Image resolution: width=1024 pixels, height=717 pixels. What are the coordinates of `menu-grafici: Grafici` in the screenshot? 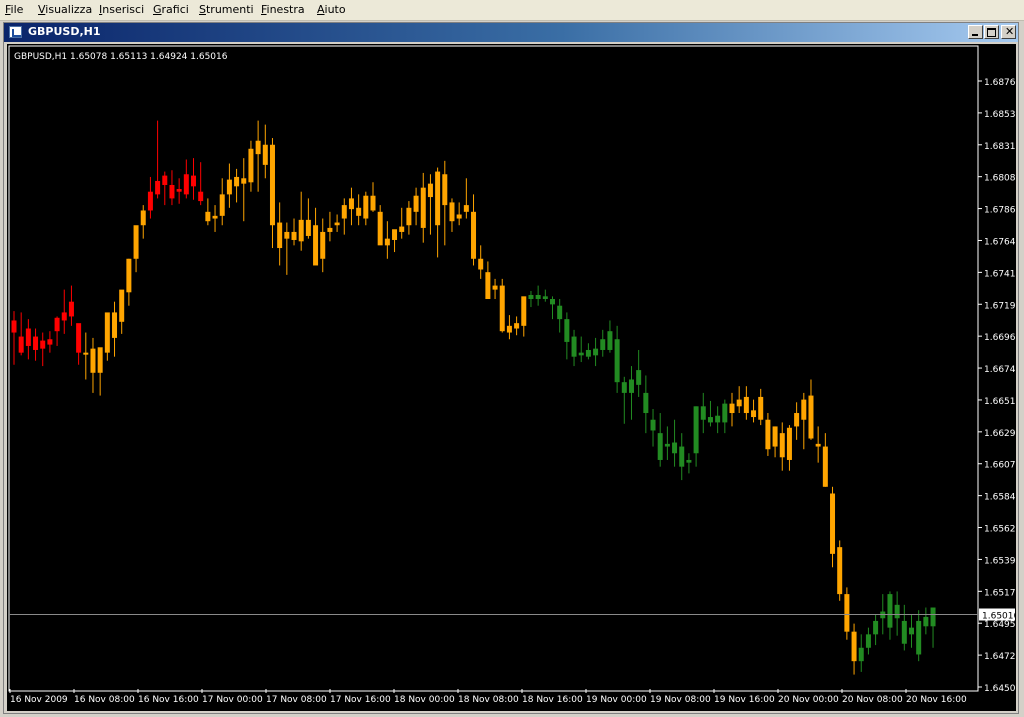 It's located at (171, 9).